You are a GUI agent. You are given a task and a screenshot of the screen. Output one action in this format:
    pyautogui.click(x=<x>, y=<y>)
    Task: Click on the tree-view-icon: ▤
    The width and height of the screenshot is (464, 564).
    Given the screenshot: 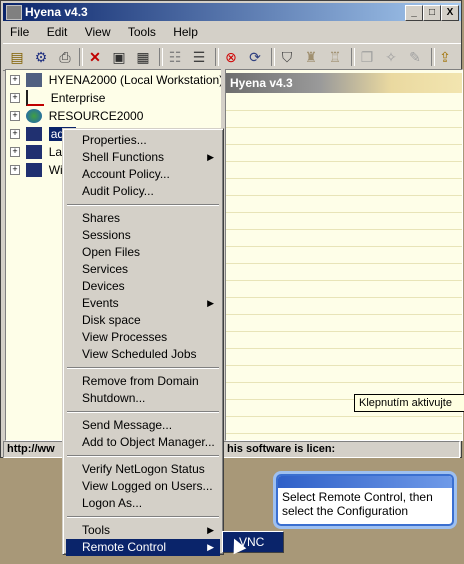 What is the action you would take?
    pyautogui.click(x=17, y=57)
    